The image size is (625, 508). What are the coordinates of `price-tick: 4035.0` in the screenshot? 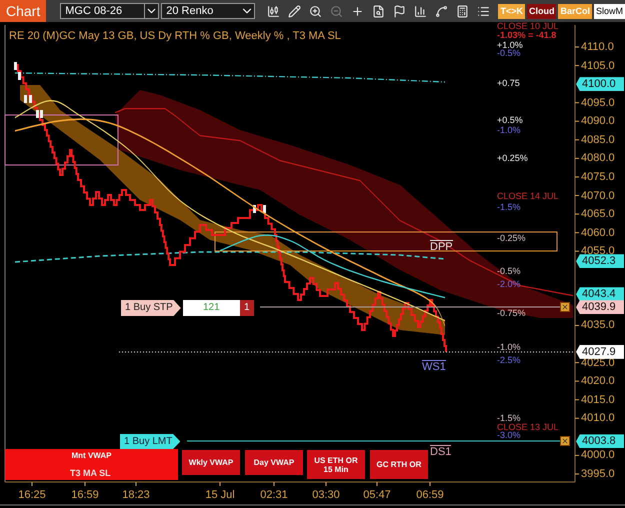 It's located at (598, 325).